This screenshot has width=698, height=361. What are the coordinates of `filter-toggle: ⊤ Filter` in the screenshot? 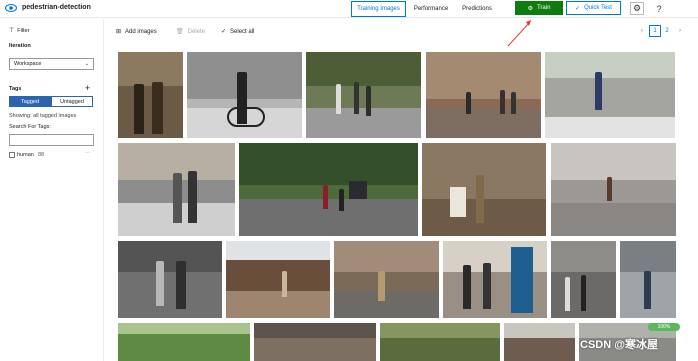 It's located at (19, 31).